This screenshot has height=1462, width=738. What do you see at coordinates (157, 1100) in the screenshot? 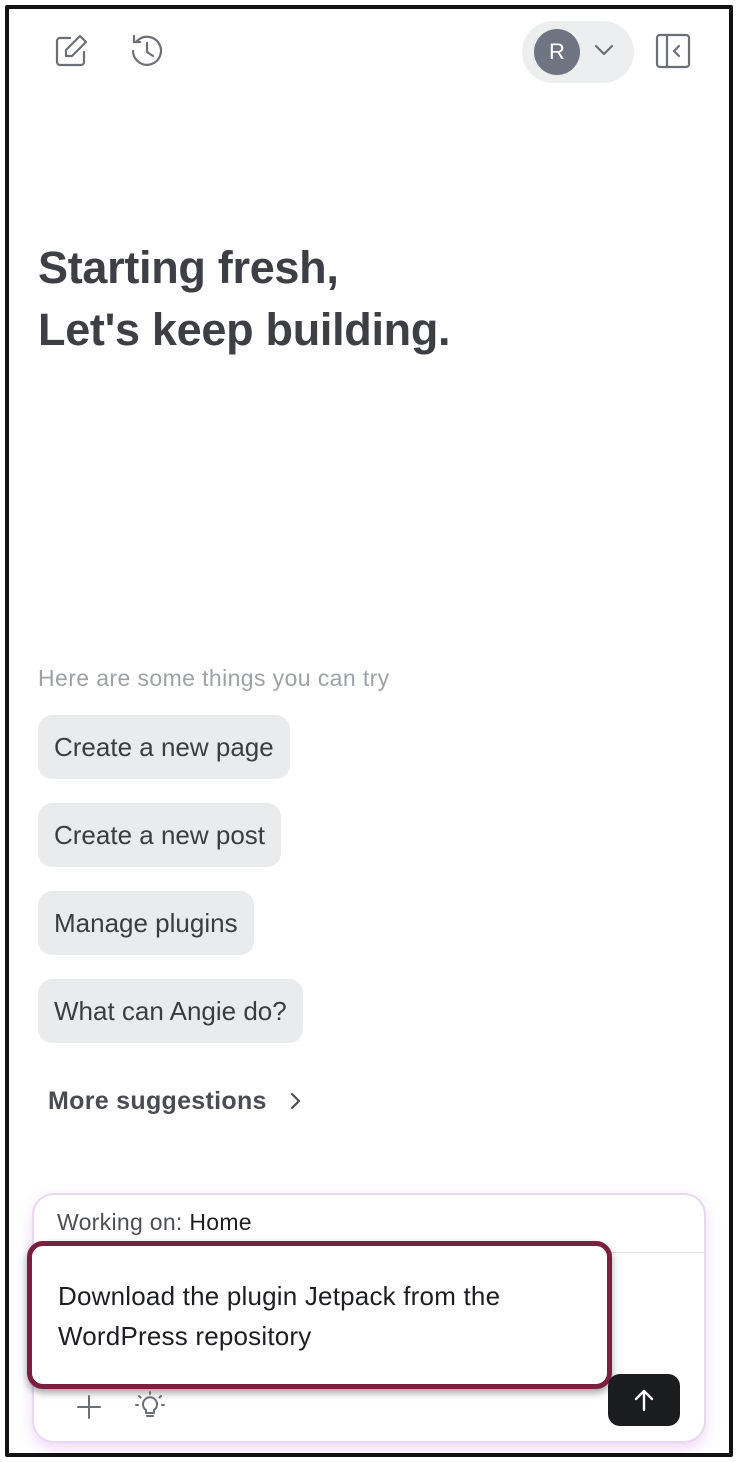
I see `more-suggestions-label: More suggestions` at bounding box center [157, 1100].